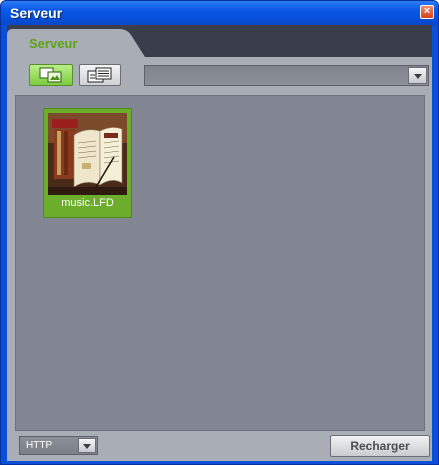 The width and height of the screenshot is (439, 465). I want to click on thumbnail-view-button, so click(51, 75).